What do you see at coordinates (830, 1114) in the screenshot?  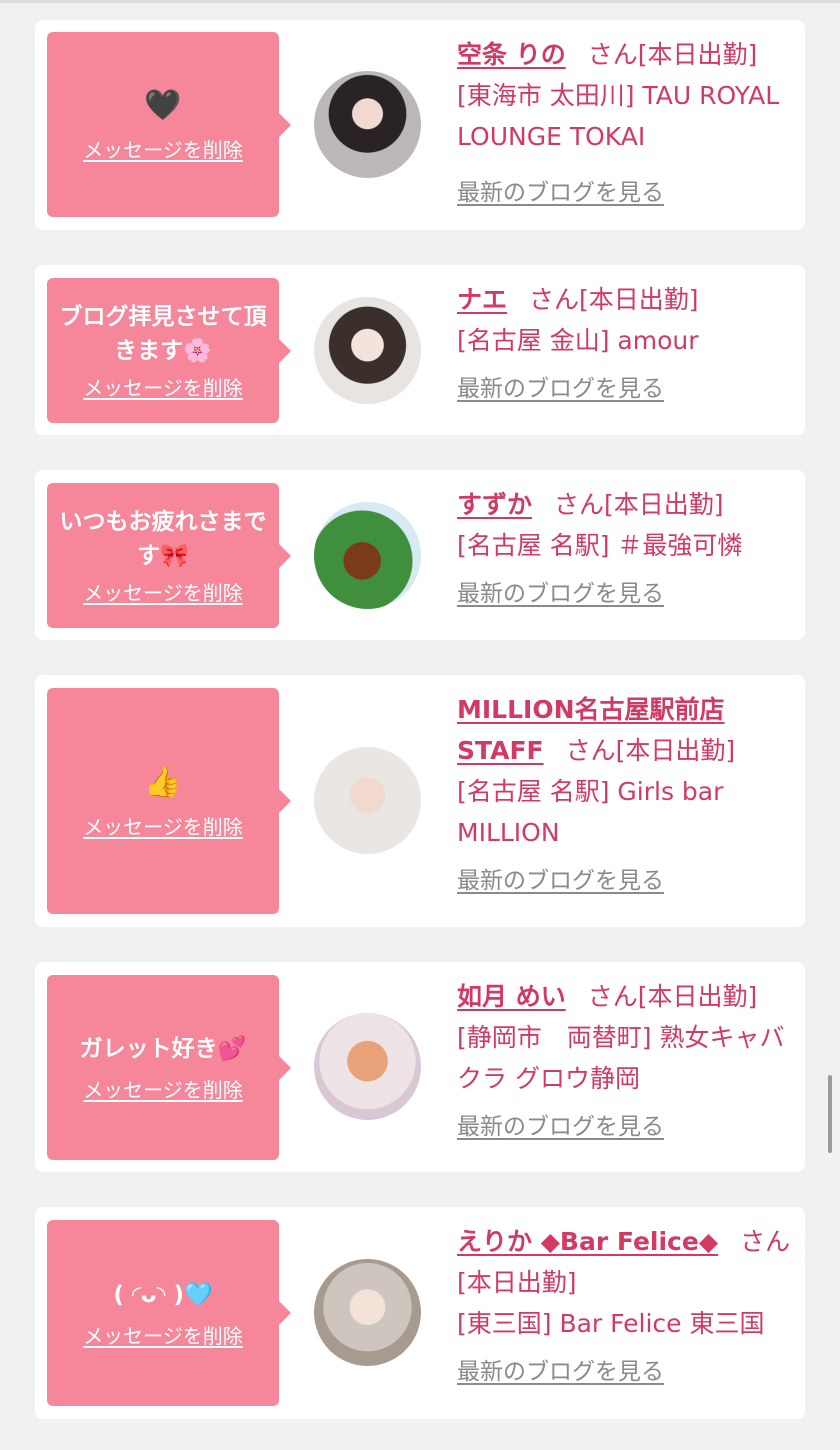 I see `scrollbar` at bounding box center [830, 1114].